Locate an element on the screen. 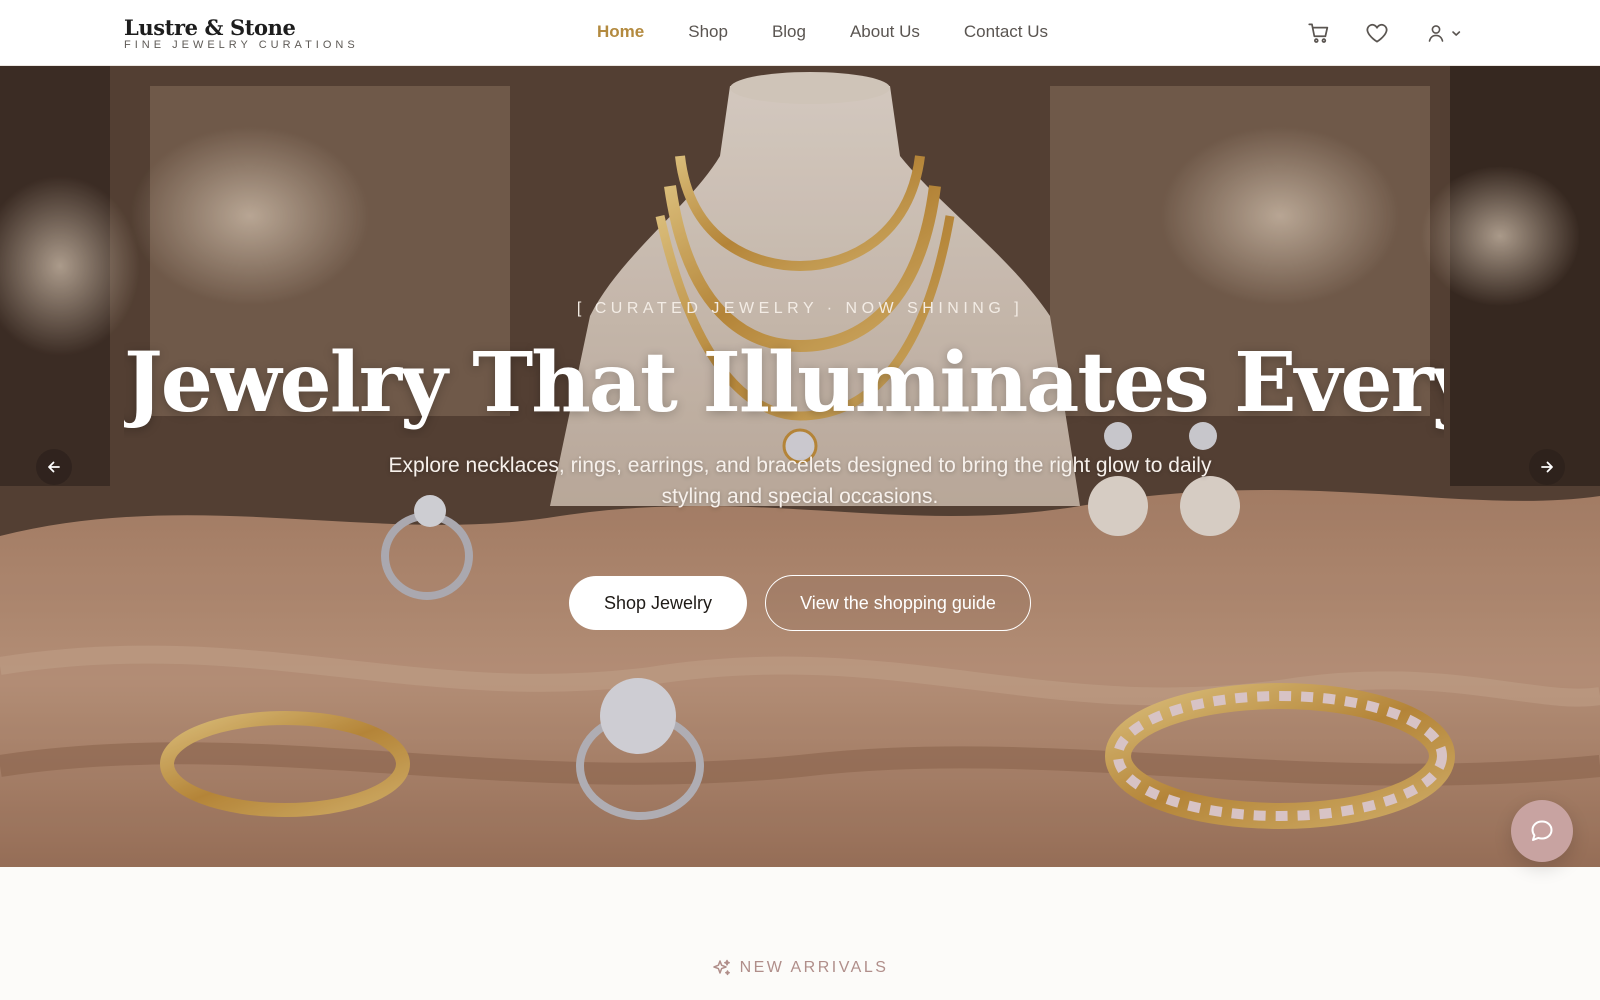 This screenshot has width=1600, height=1000. shopping-guide-button: View the shopping guide is located at coordinates (898, 603).